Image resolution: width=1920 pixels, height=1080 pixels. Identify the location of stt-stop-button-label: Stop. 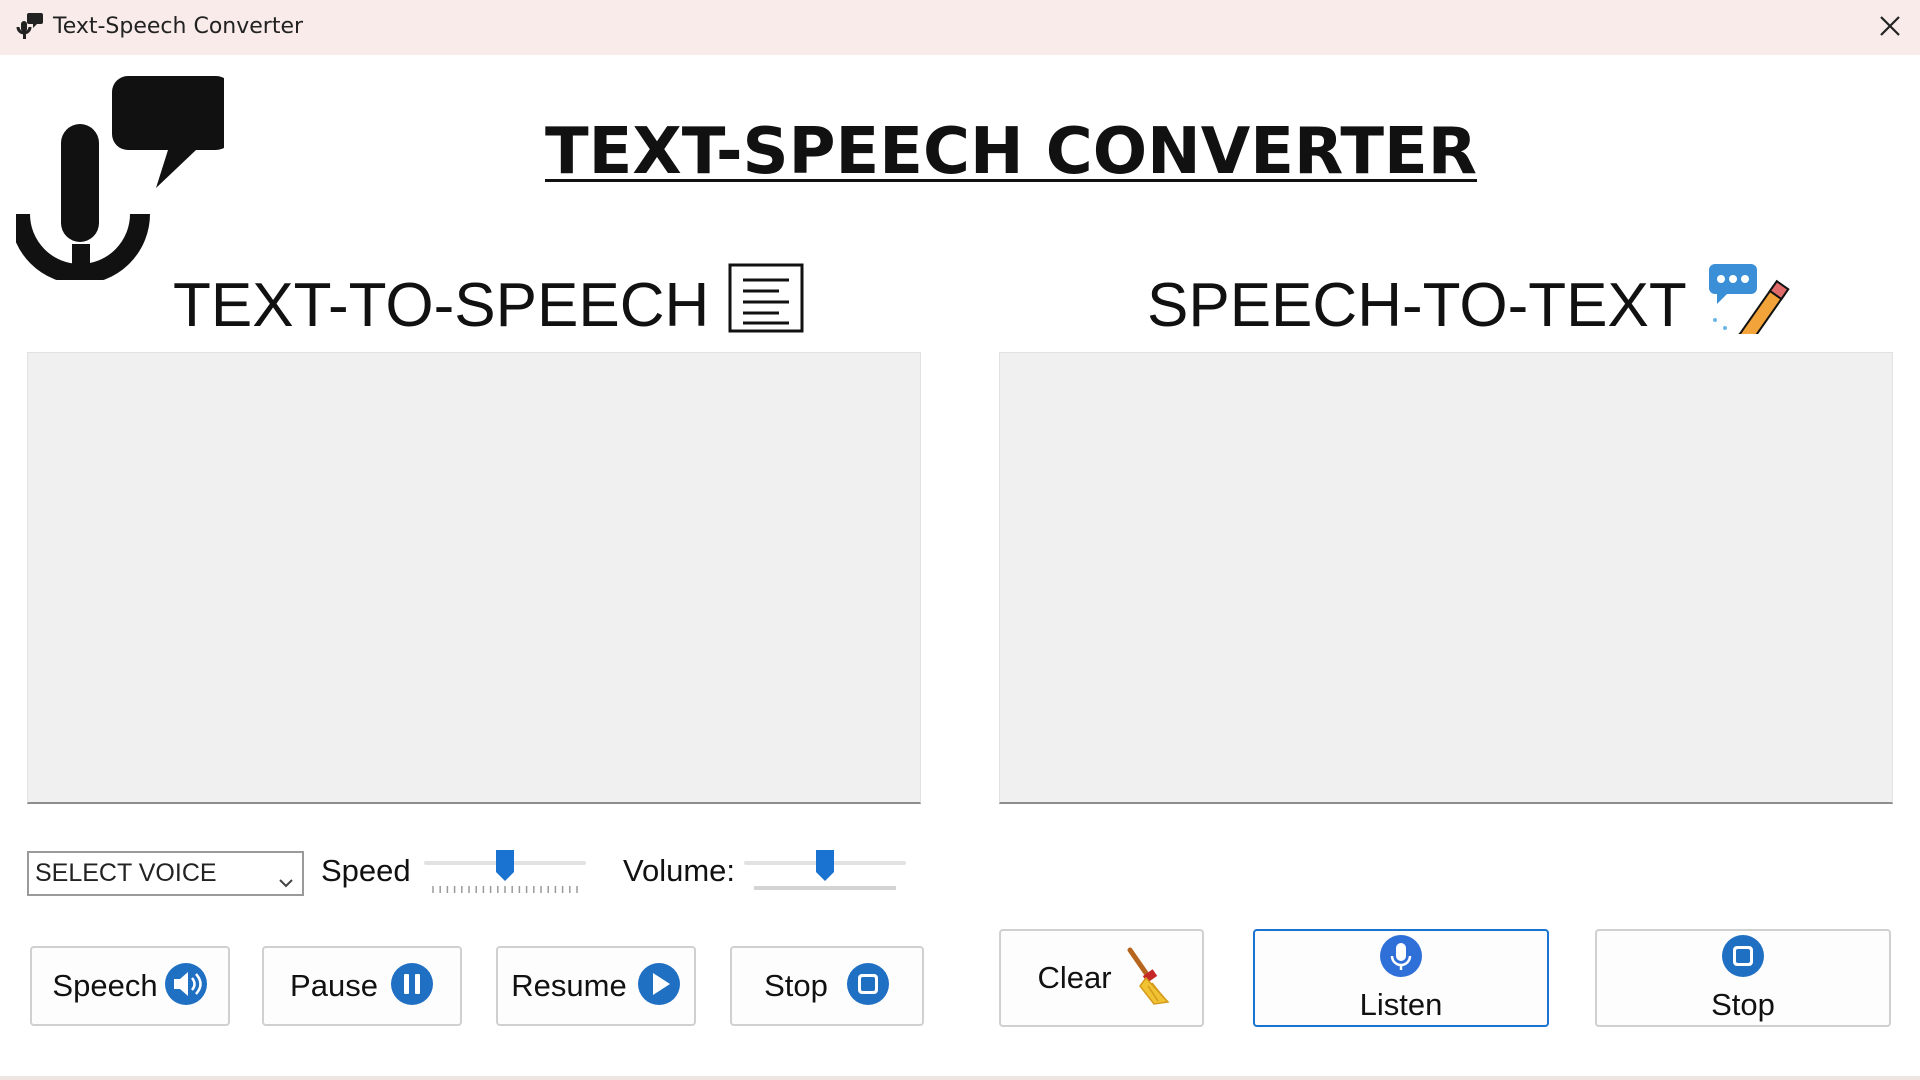
(1743, 1004).